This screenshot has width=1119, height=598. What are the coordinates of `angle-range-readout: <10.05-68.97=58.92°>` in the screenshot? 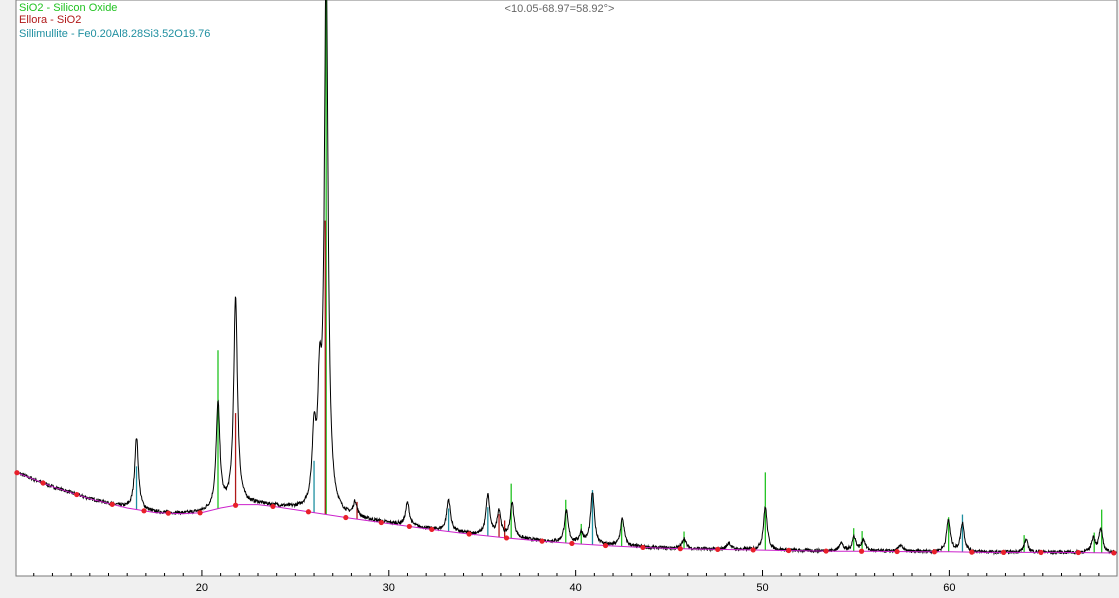 It's located at (559, 9).